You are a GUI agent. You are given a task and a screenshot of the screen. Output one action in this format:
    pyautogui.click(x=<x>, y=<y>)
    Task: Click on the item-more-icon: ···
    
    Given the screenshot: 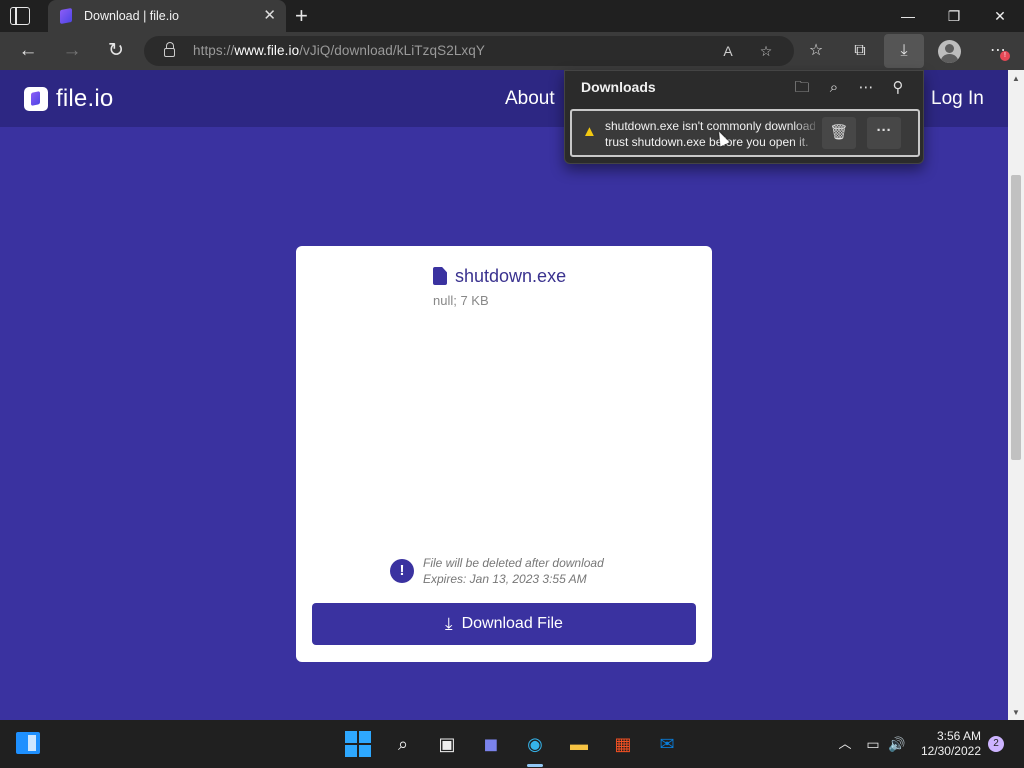 What is the action you would take?
    pyautogui.click(x=884, y=133)
    